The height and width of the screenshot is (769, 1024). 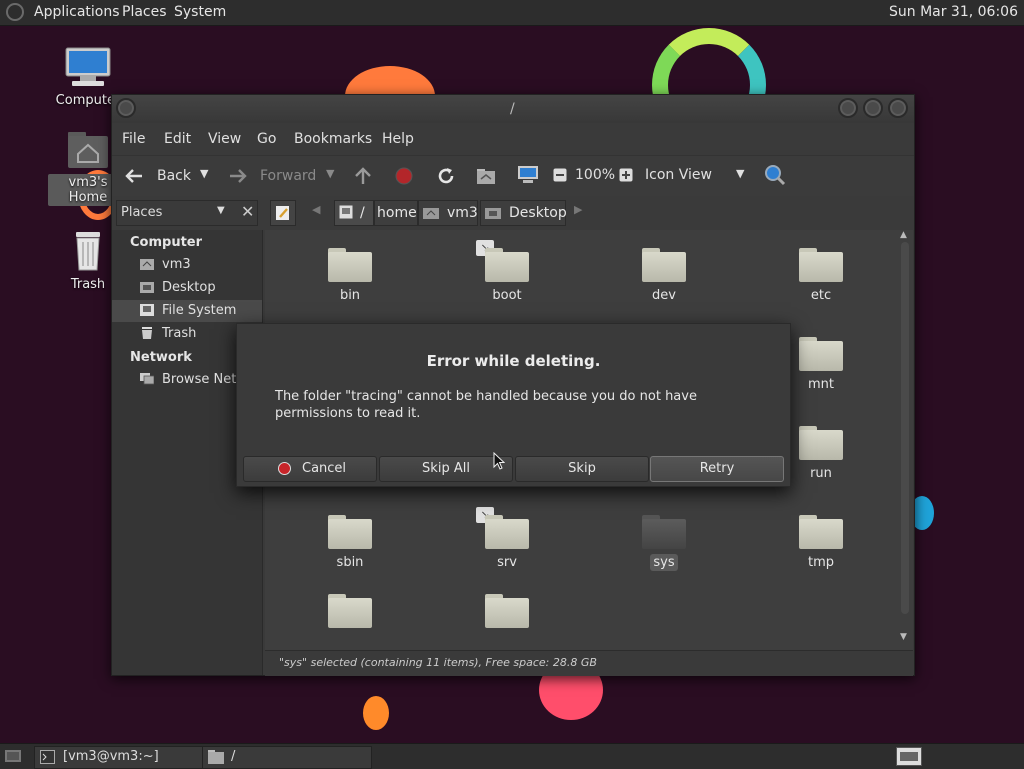 I want to click on workspace-switcher-icon, so click(x=909, y=756).